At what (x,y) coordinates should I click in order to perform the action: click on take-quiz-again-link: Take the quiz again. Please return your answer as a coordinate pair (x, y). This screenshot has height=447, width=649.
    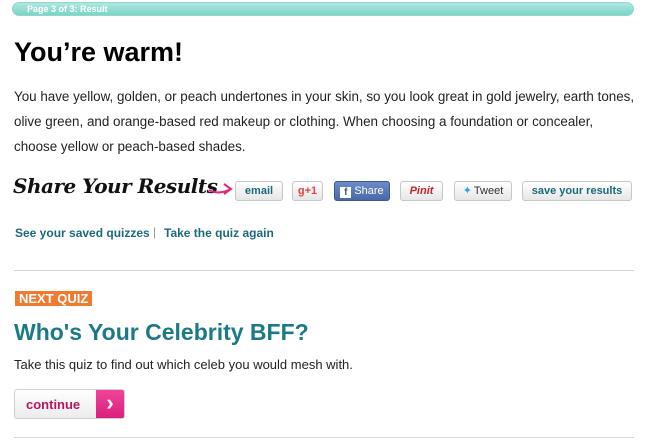
    Looking at the image, I should click on (219, 233).